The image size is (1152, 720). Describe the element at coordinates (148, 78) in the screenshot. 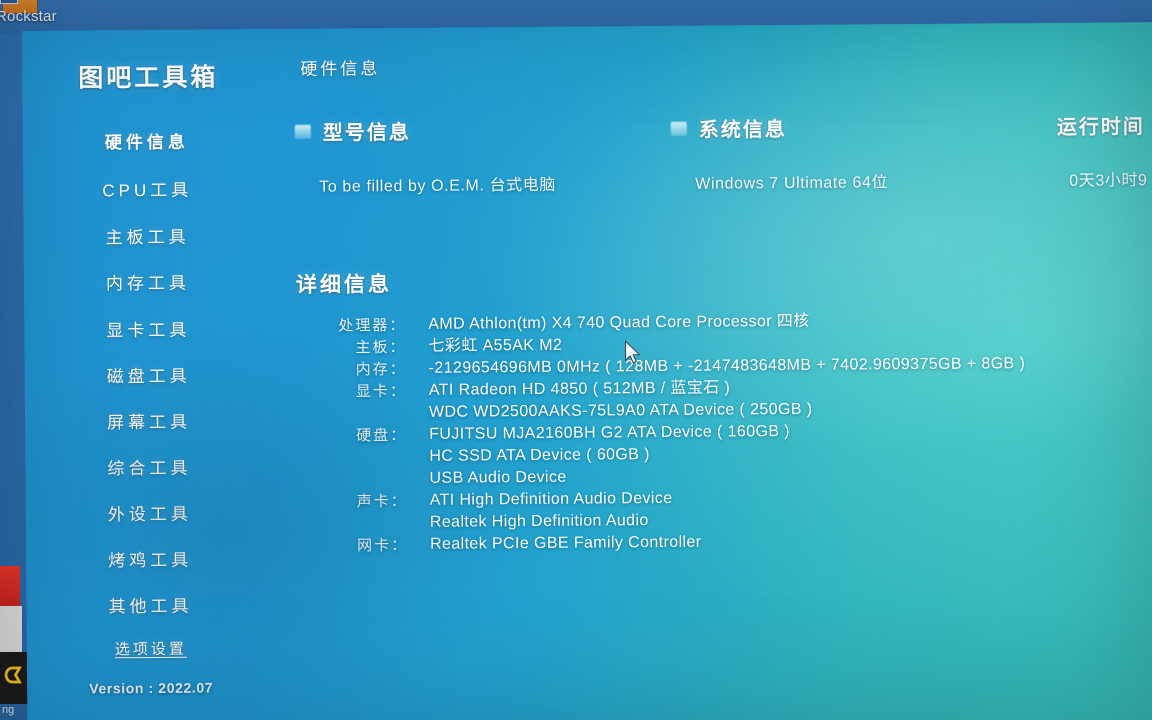

I see `app-brand-title: 图吧工具箱` at that location.